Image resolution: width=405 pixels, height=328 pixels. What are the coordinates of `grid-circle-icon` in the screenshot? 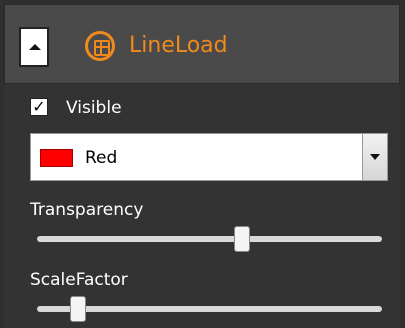 It's located at (100, 46).